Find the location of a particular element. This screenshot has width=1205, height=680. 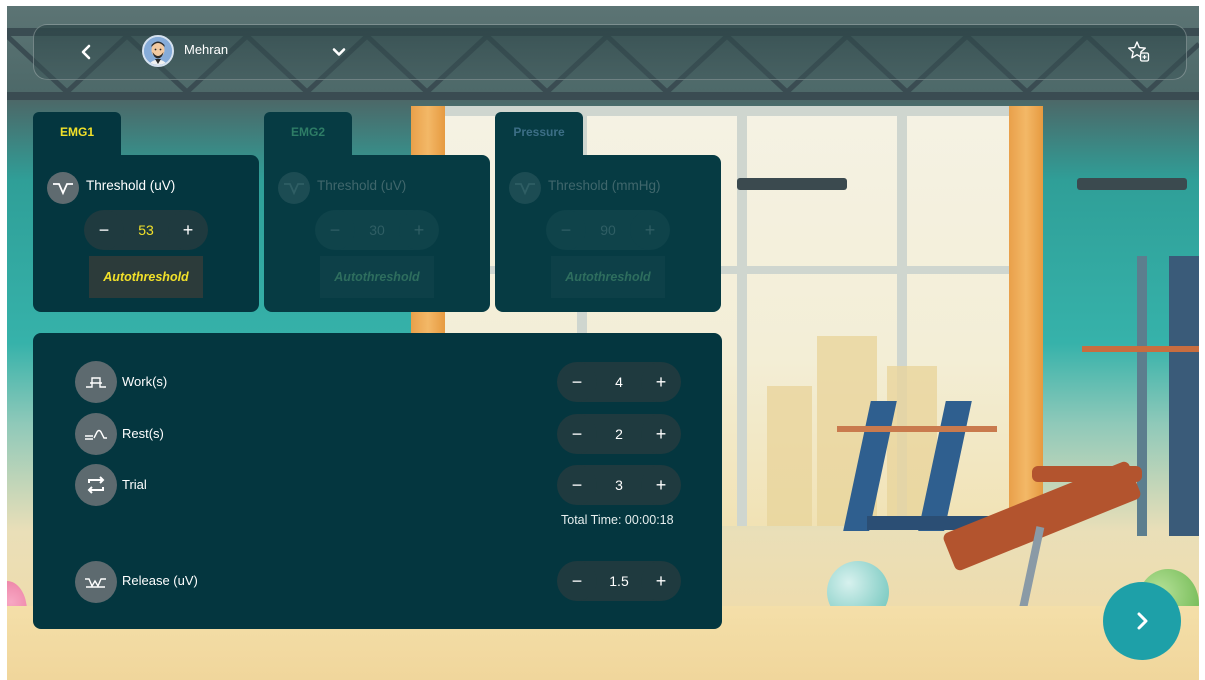

trial-increment-button: + is located at coordinates (661, 485).